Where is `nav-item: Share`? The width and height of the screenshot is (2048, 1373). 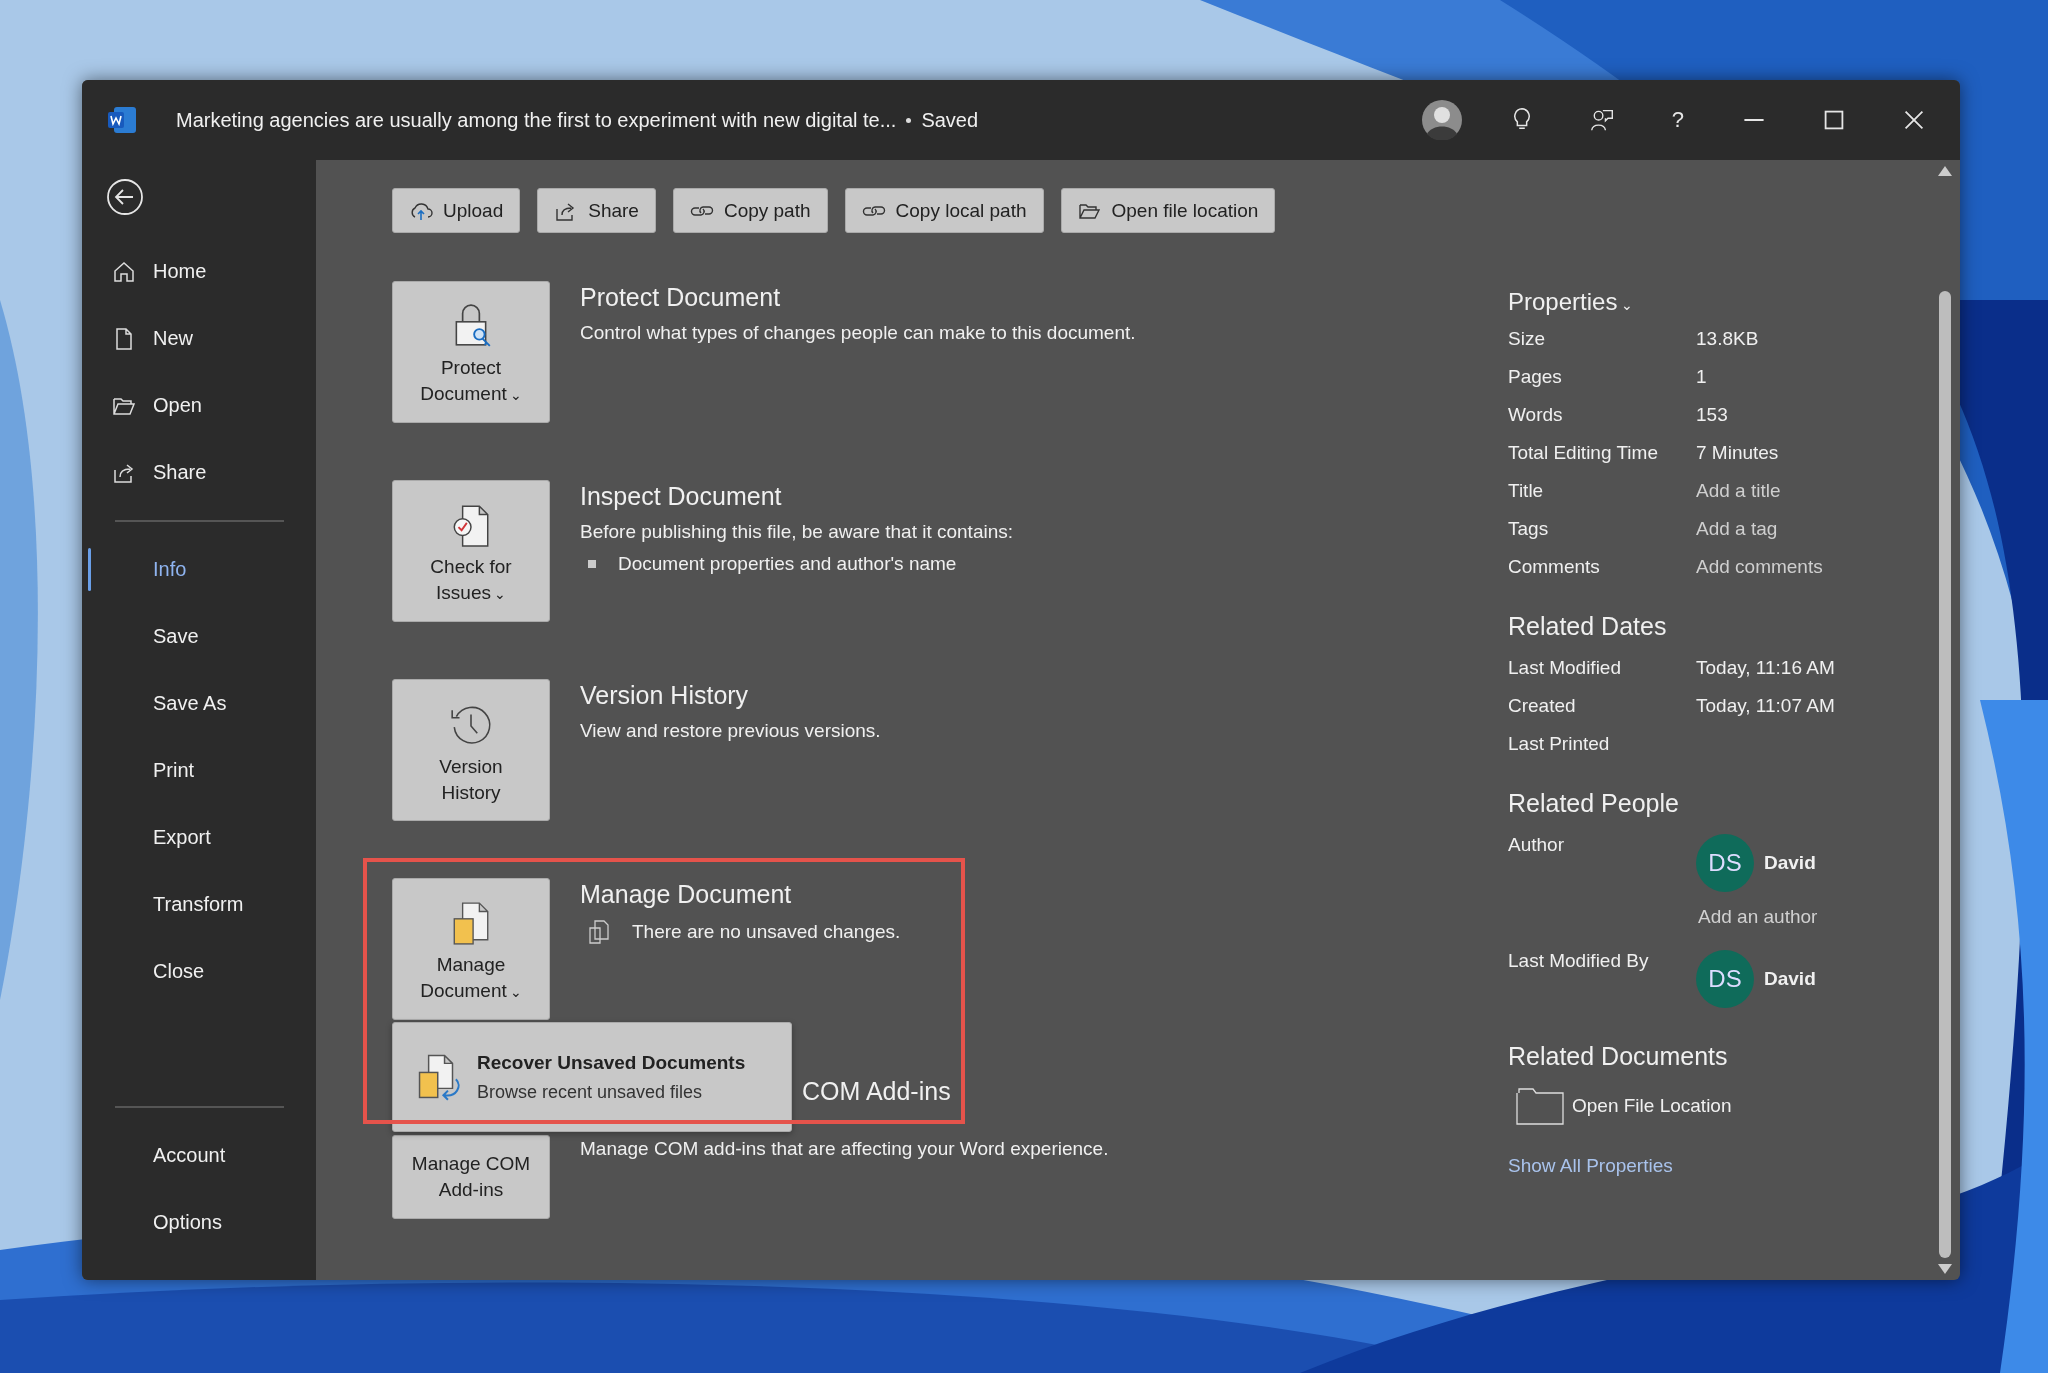
nav-item: Share is located at coordinates (199, 472).